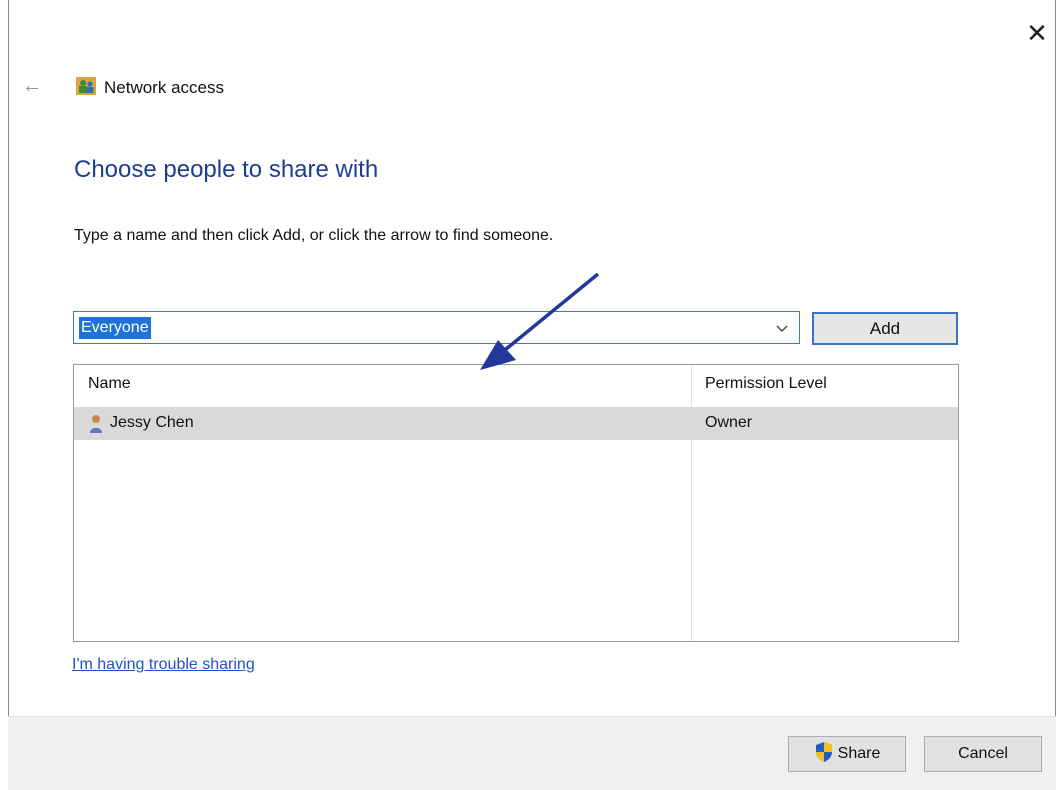  What do you see at coordinates (728, 423) in the screenshot?
I see `row-permission: Owner` at bounding box center [728, 423].